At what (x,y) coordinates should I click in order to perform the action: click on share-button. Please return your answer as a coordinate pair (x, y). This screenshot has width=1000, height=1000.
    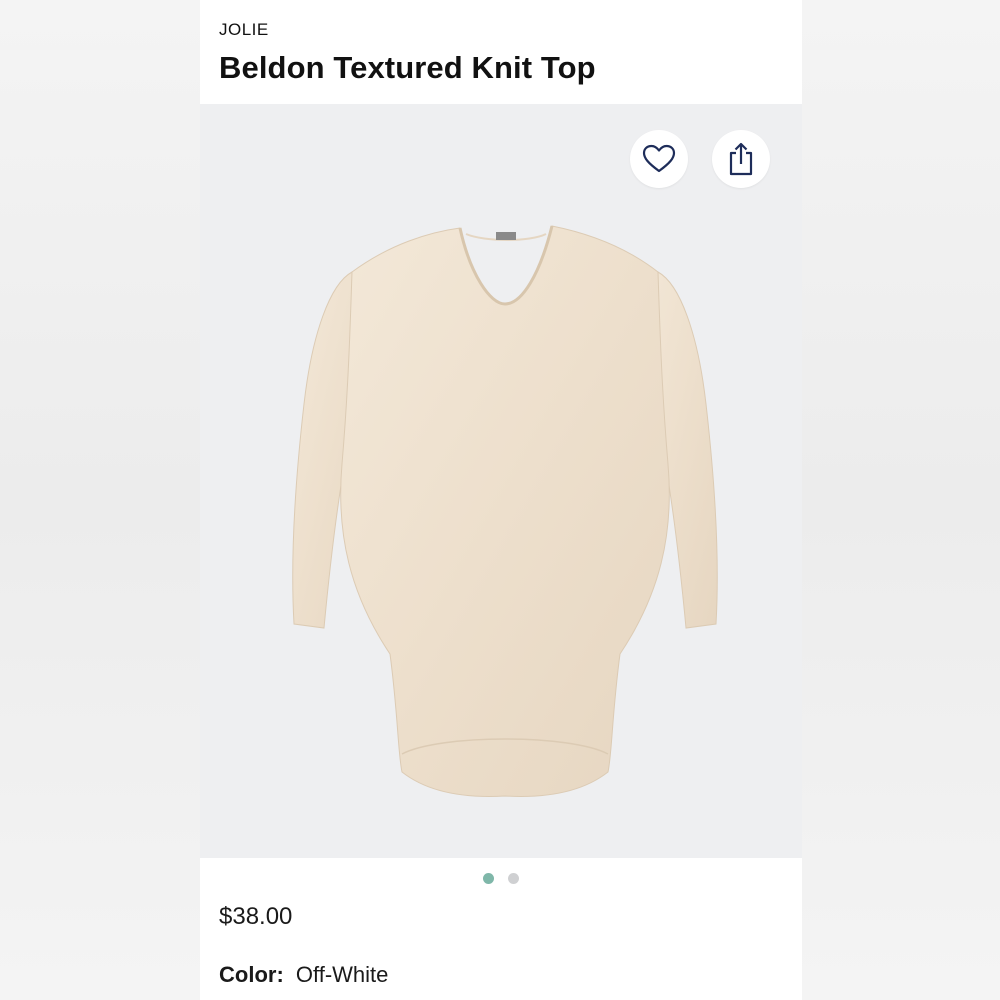
    Looking at the image, I should click on (741, 159).